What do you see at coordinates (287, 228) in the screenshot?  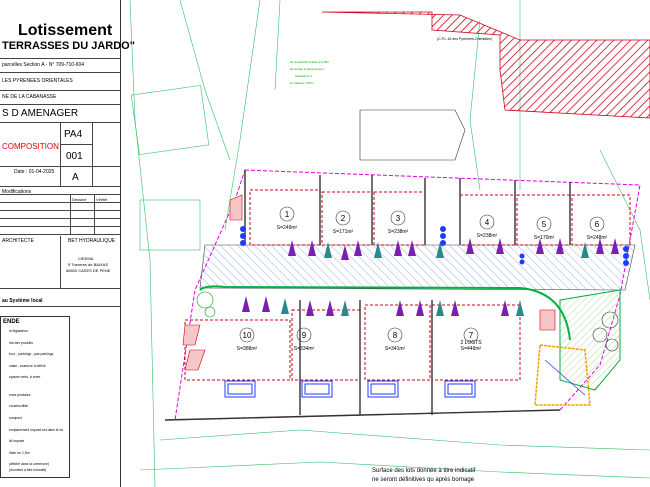 I see `lot-area: S=249m²` at bounding box center [287, 228].